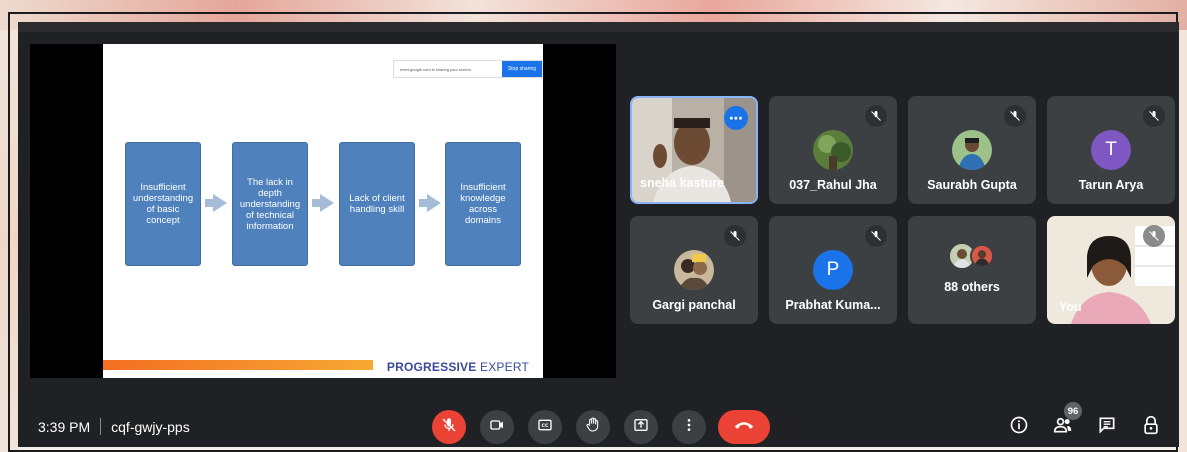 This screenshot has width=1187, height=452. Describe the element at coordinates (972, 287) in the screenshot. I see `others-count: 88 others` at that location.